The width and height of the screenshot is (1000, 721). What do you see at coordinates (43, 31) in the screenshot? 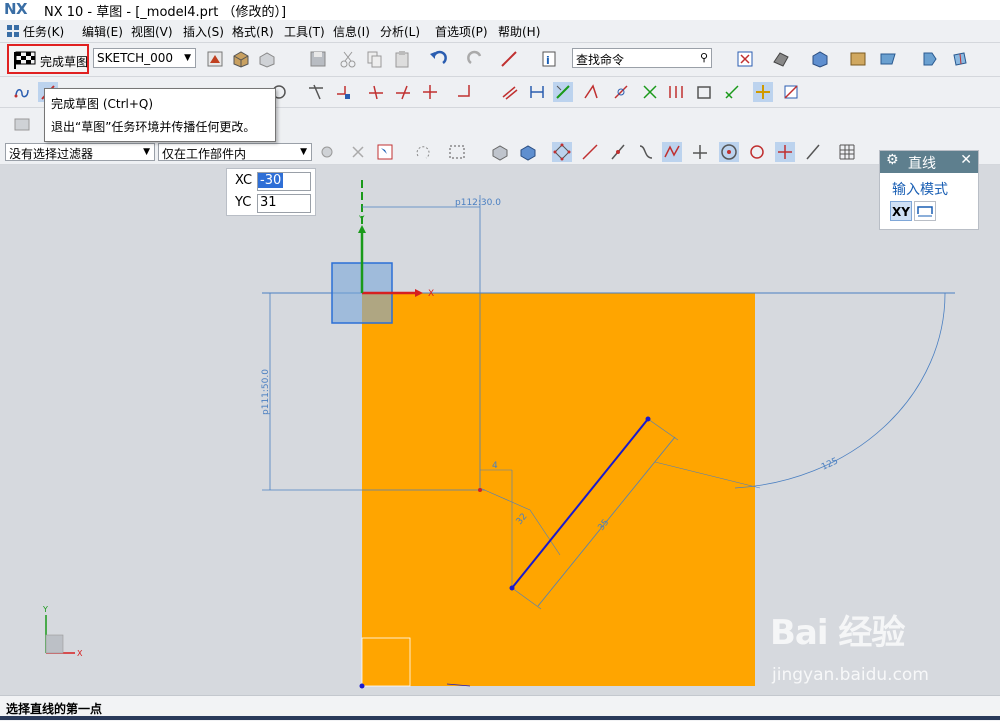
I see `menu-task: 任务(K)` at bounding box center [43, 31].